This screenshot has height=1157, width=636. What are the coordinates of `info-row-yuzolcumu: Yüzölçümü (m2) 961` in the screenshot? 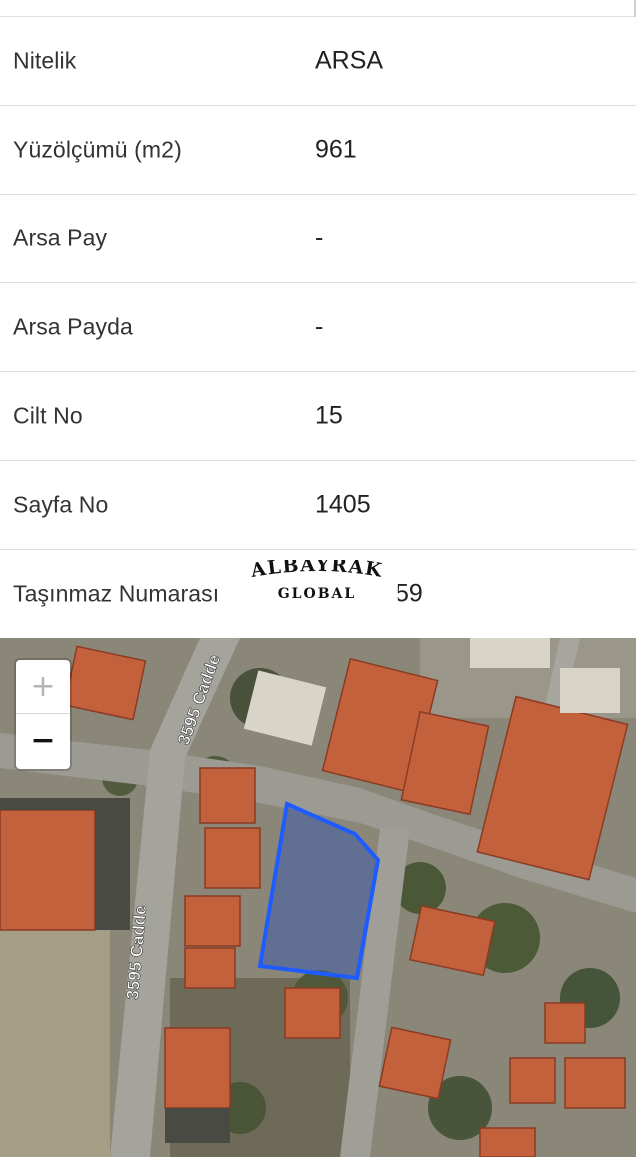 It's located at (318, 150).